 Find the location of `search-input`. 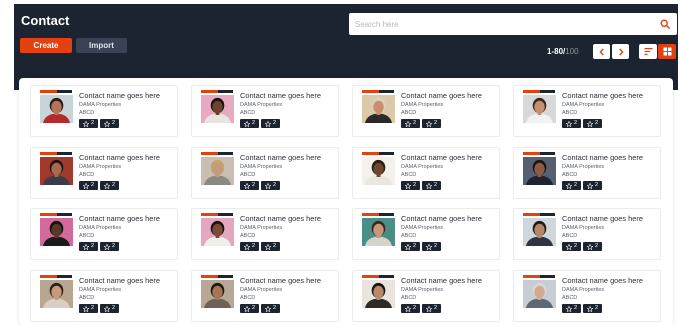

search-input is located at coordinates (500, 24).